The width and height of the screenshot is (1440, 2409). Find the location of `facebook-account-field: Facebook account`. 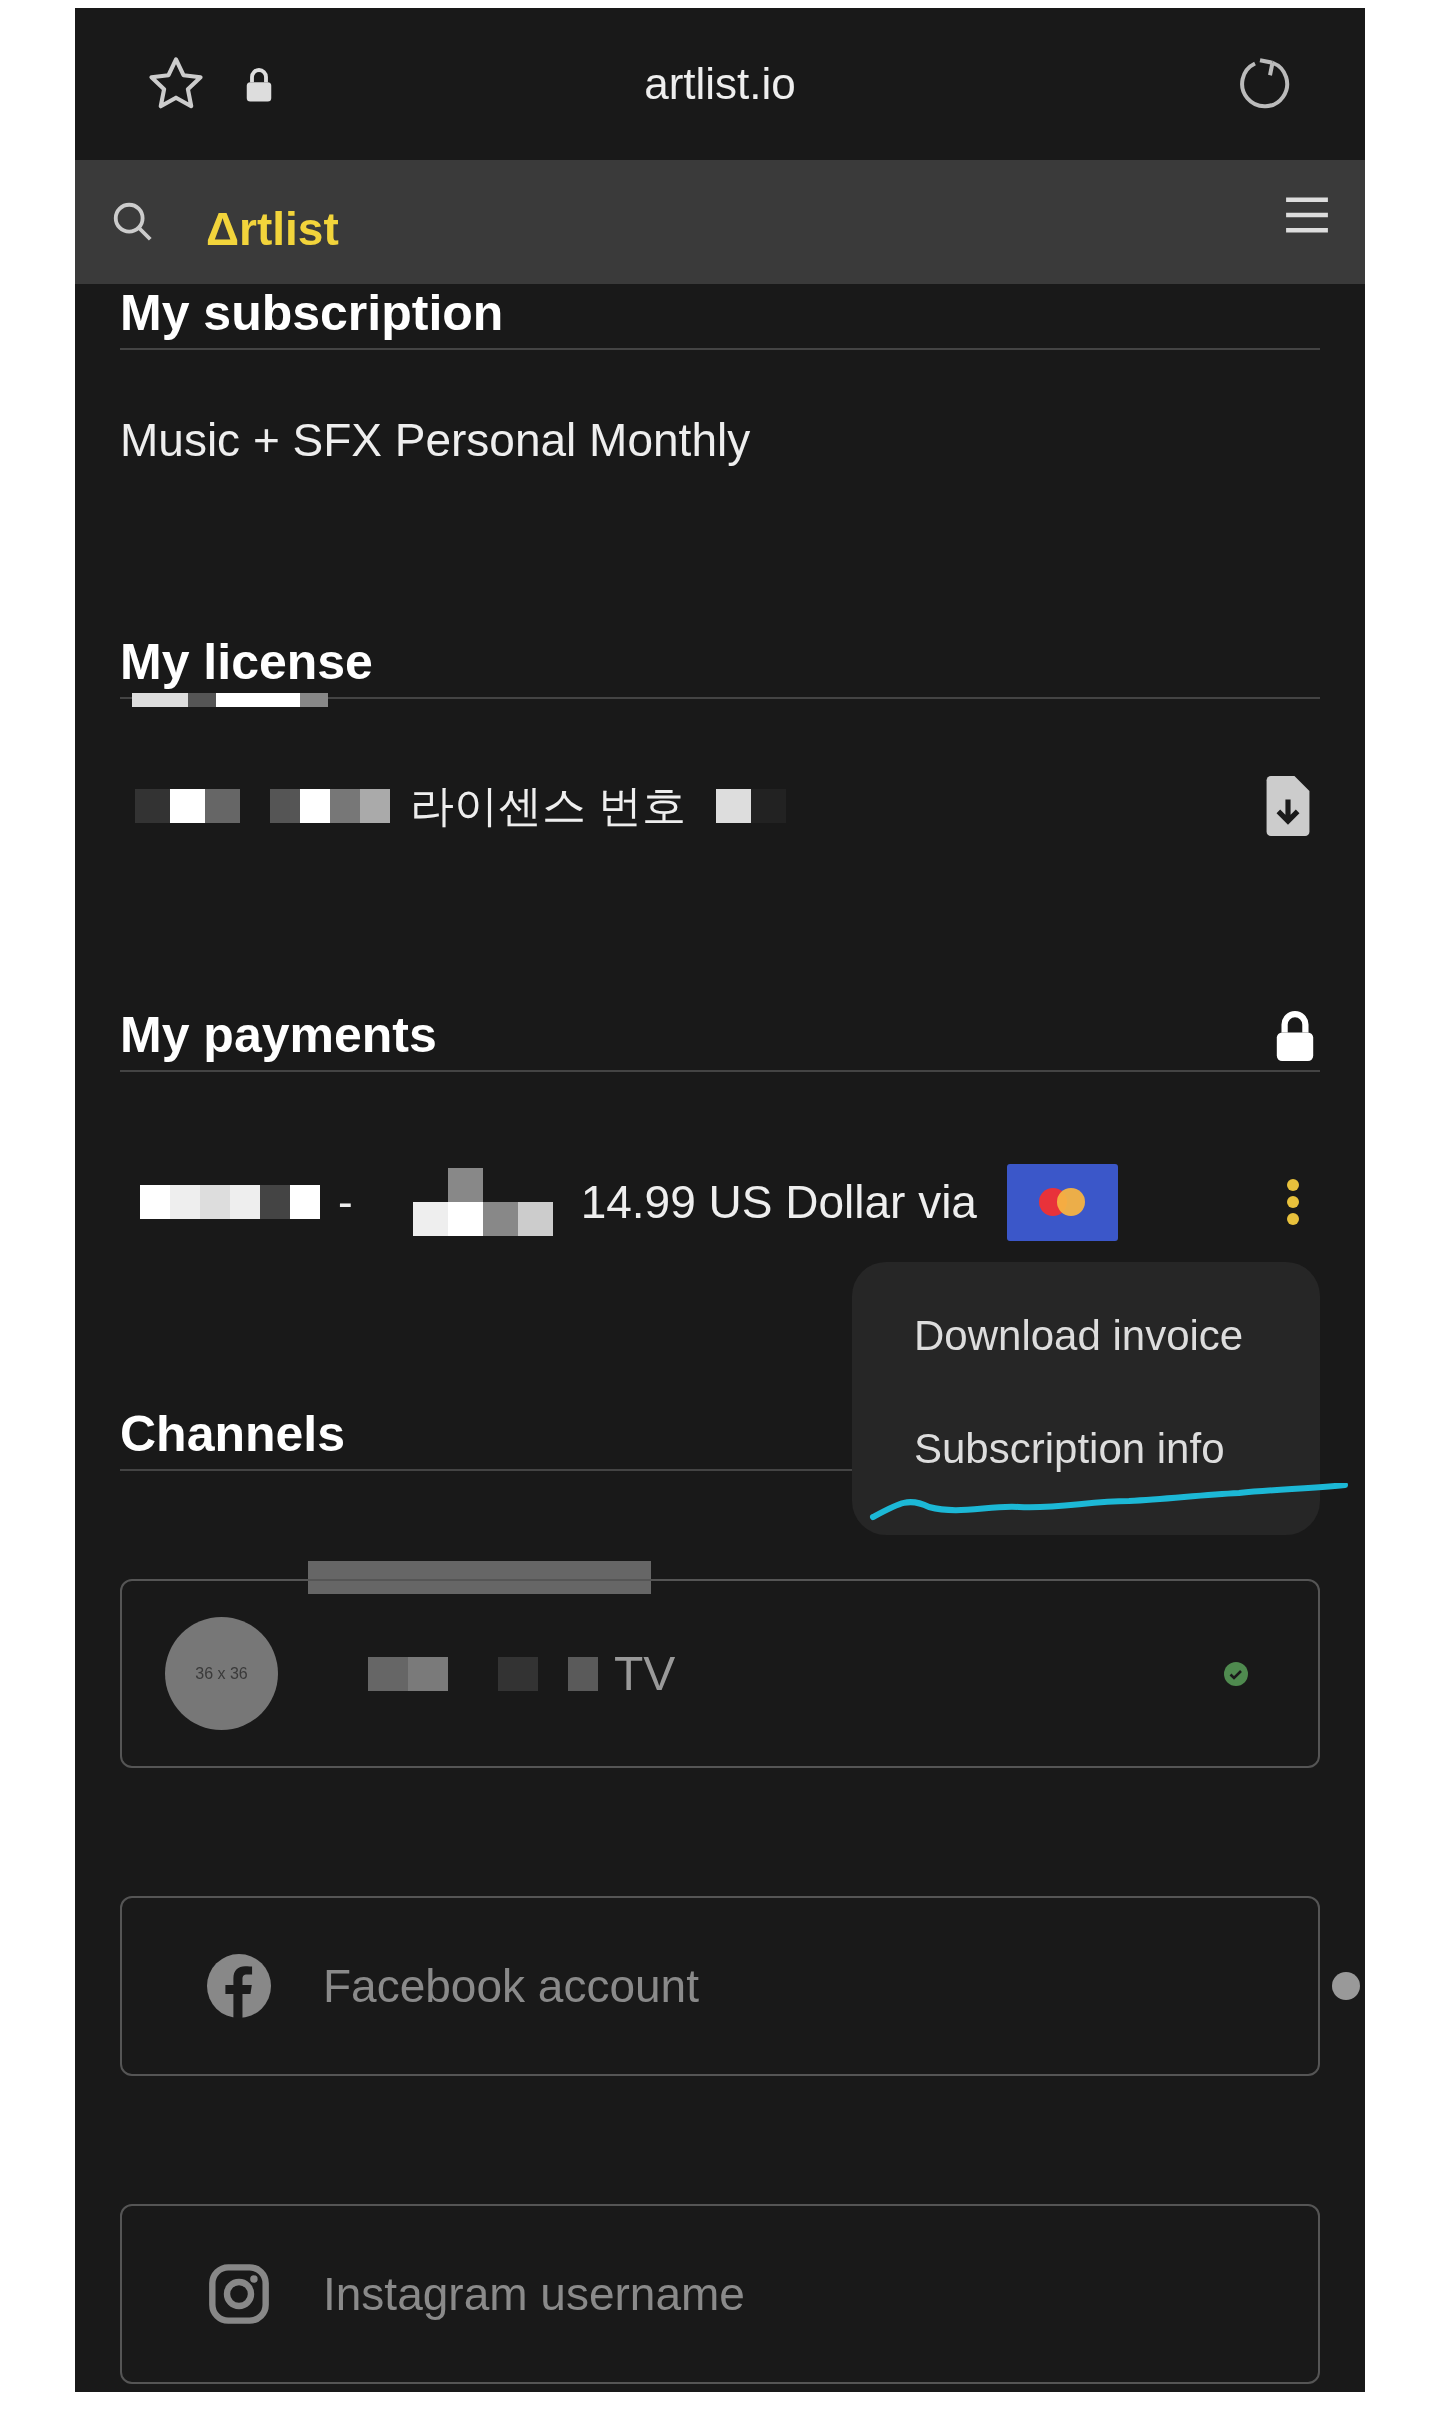

facebook-account-field: Facebook account is located at coordinates (673, 1986).